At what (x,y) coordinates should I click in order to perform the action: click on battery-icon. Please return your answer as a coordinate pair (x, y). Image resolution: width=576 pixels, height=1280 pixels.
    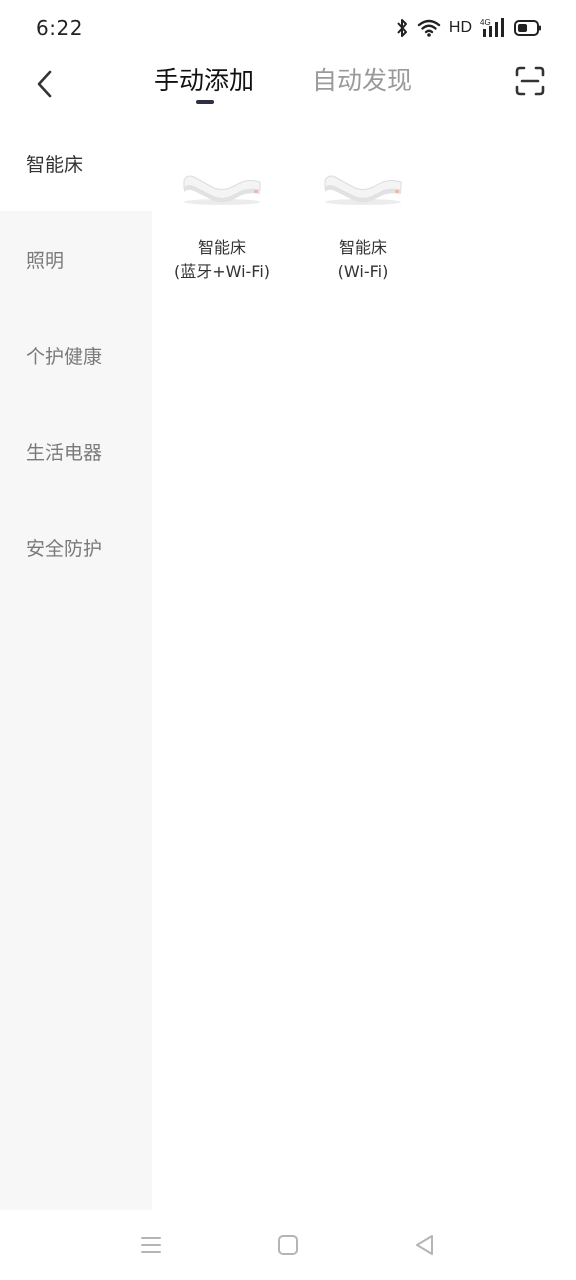
    Looking at the image, I should click on (528, 28).